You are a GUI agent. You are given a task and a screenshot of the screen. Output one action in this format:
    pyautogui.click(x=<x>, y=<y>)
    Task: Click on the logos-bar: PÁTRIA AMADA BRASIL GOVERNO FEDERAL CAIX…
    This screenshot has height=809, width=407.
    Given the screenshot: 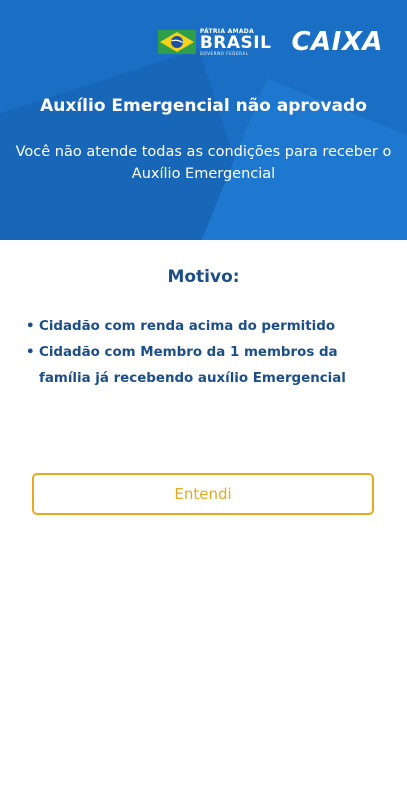 What is the action you would take?
    pyautogui.click(x=270, y=42)
    